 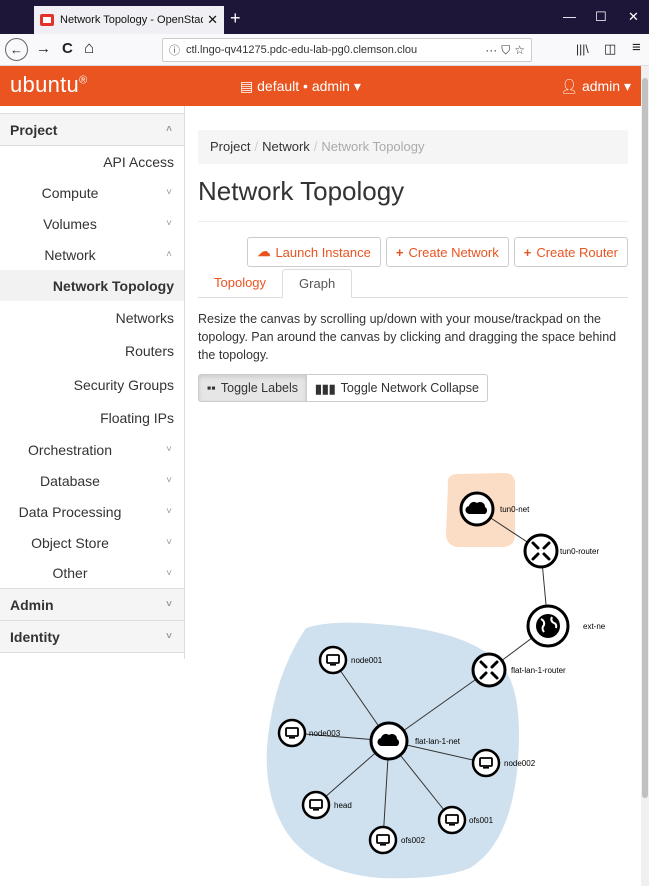 What do you see at coordinates (249, 86) in the screenshot?
I see `project-list-icon: ▤` at bounding box center [249, 86].